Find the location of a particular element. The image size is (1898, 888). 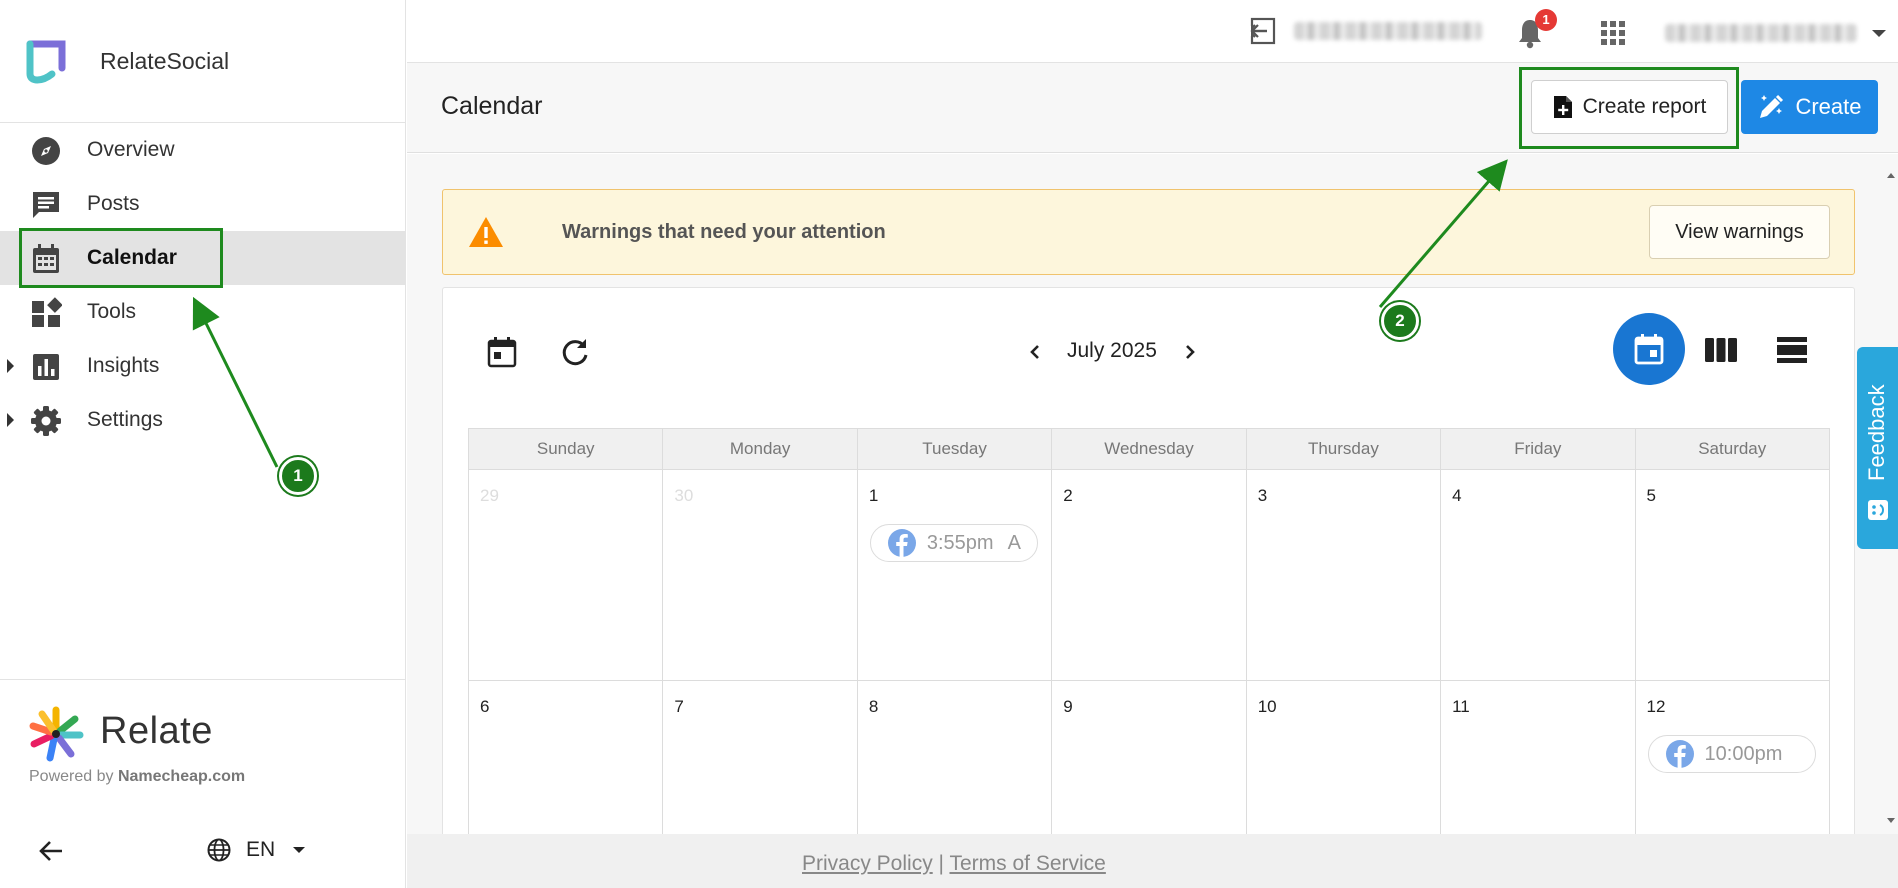

switch-account-icon is located at coordinates (1262, 31).